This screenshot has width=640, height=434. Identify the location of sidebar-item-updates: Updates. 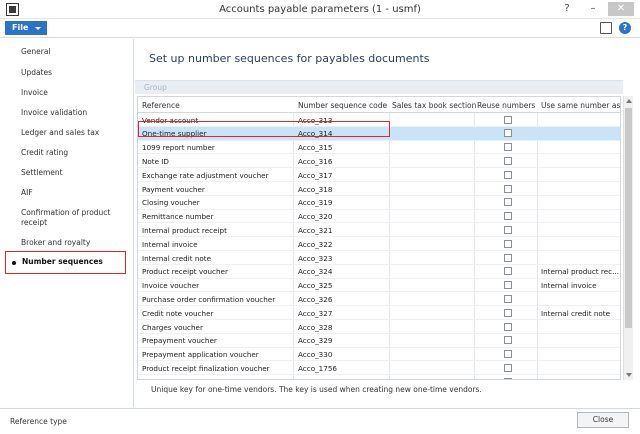
(65, 73).